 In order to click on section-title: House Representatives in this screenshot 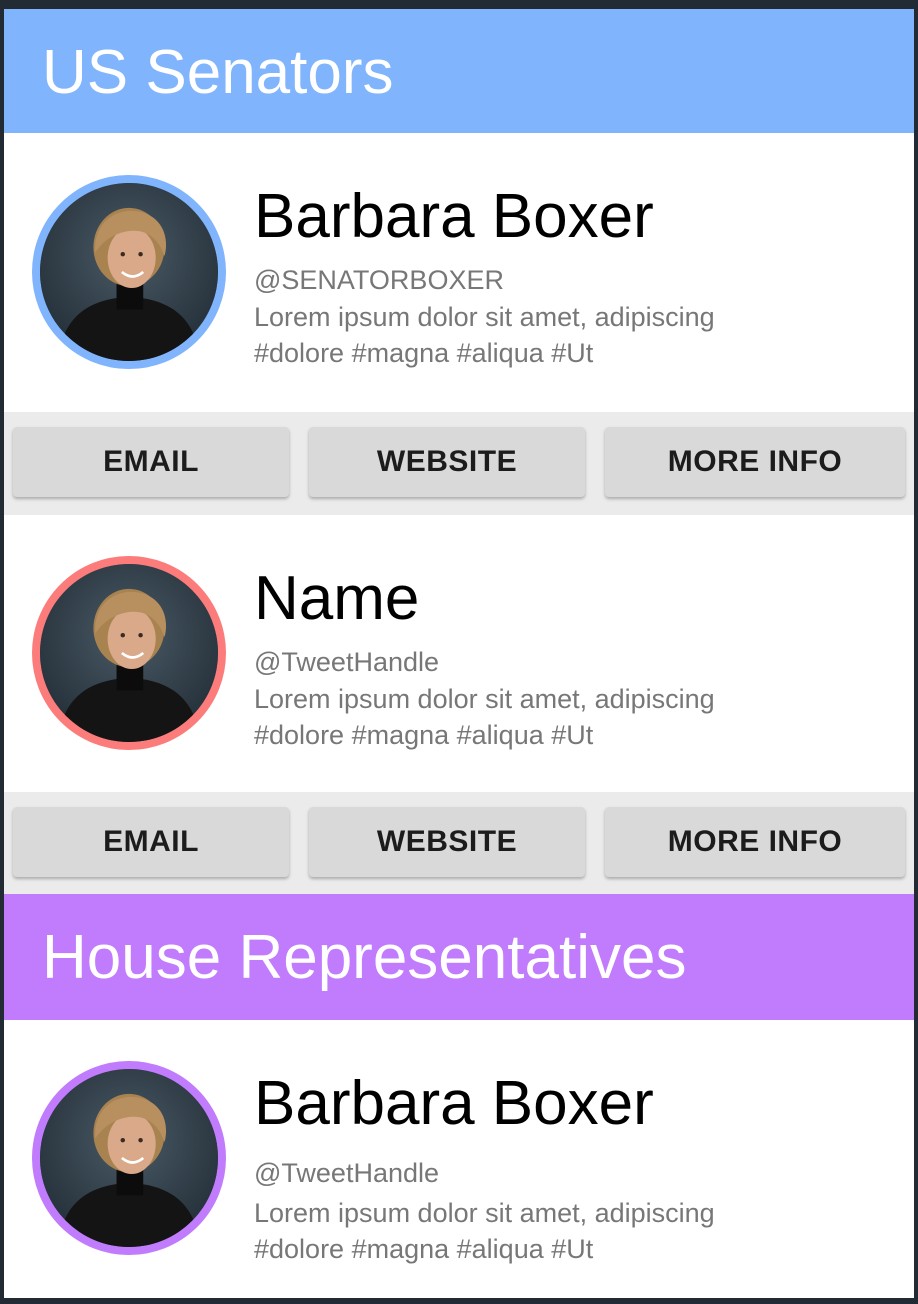, I will do `click(364, 957)`.